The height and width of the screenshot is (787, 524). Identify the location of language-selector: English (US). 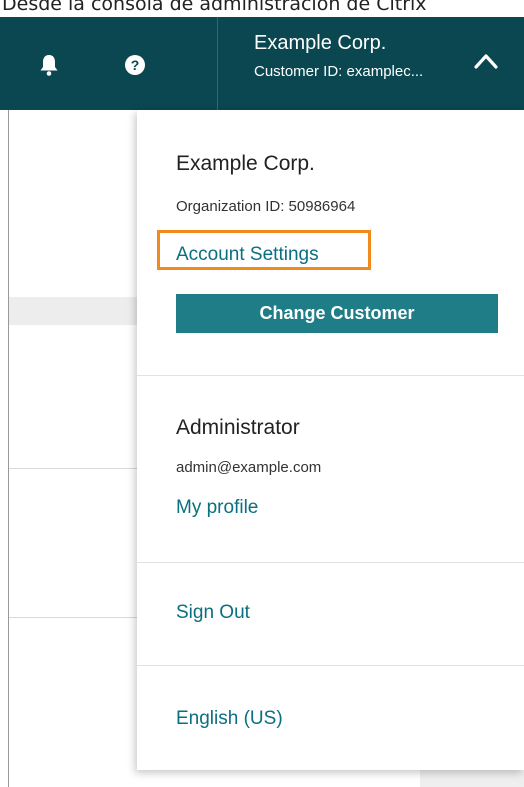
(229, 719).